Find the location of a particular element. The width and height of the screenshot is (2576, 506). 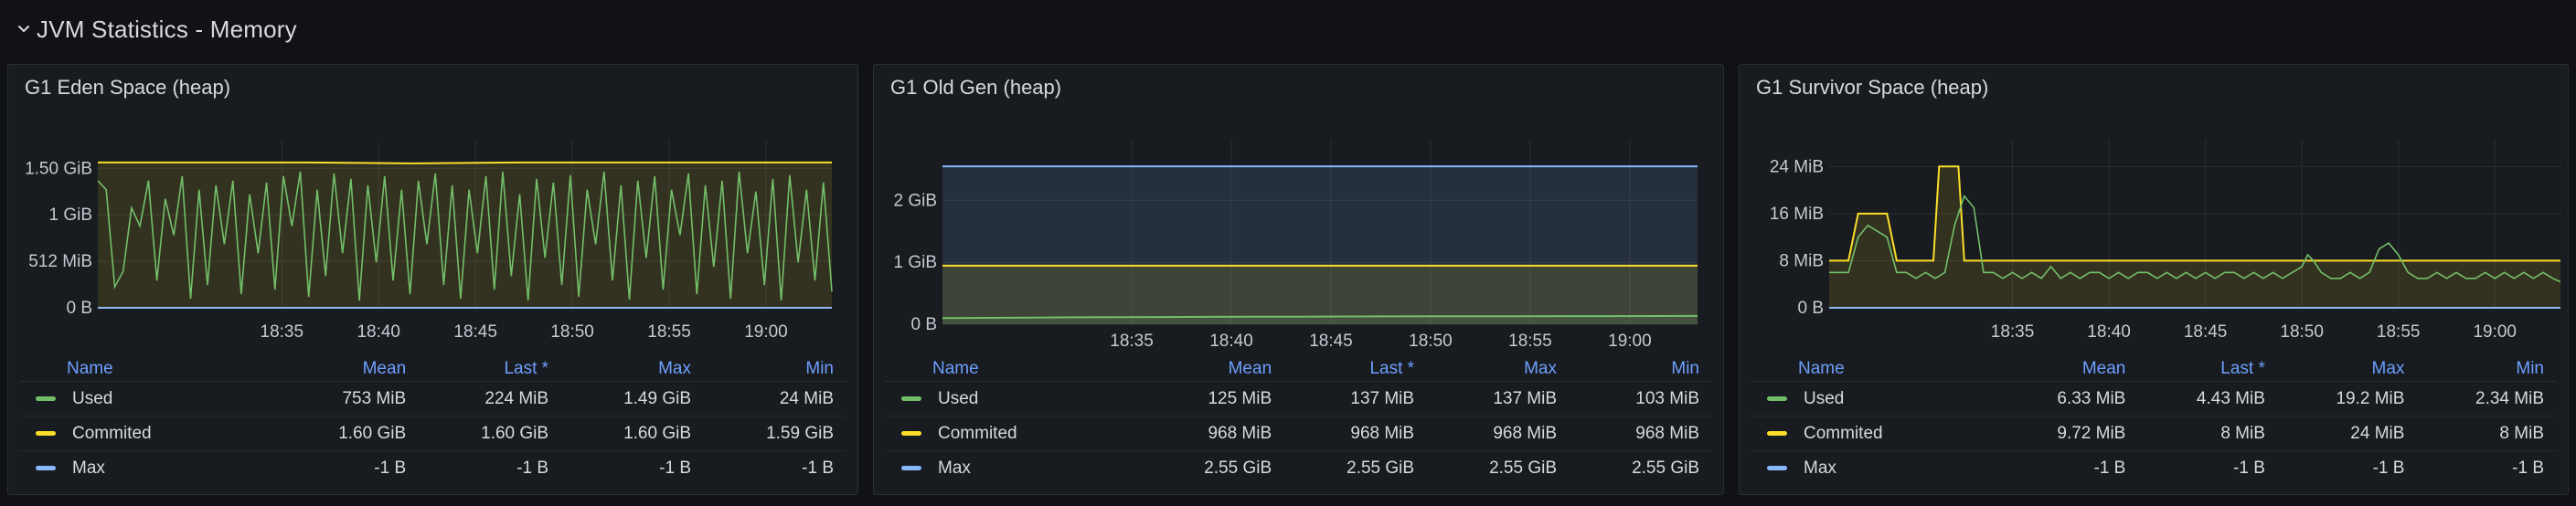

legend-value: 103 MiB is located at coordinates (1641, 398).